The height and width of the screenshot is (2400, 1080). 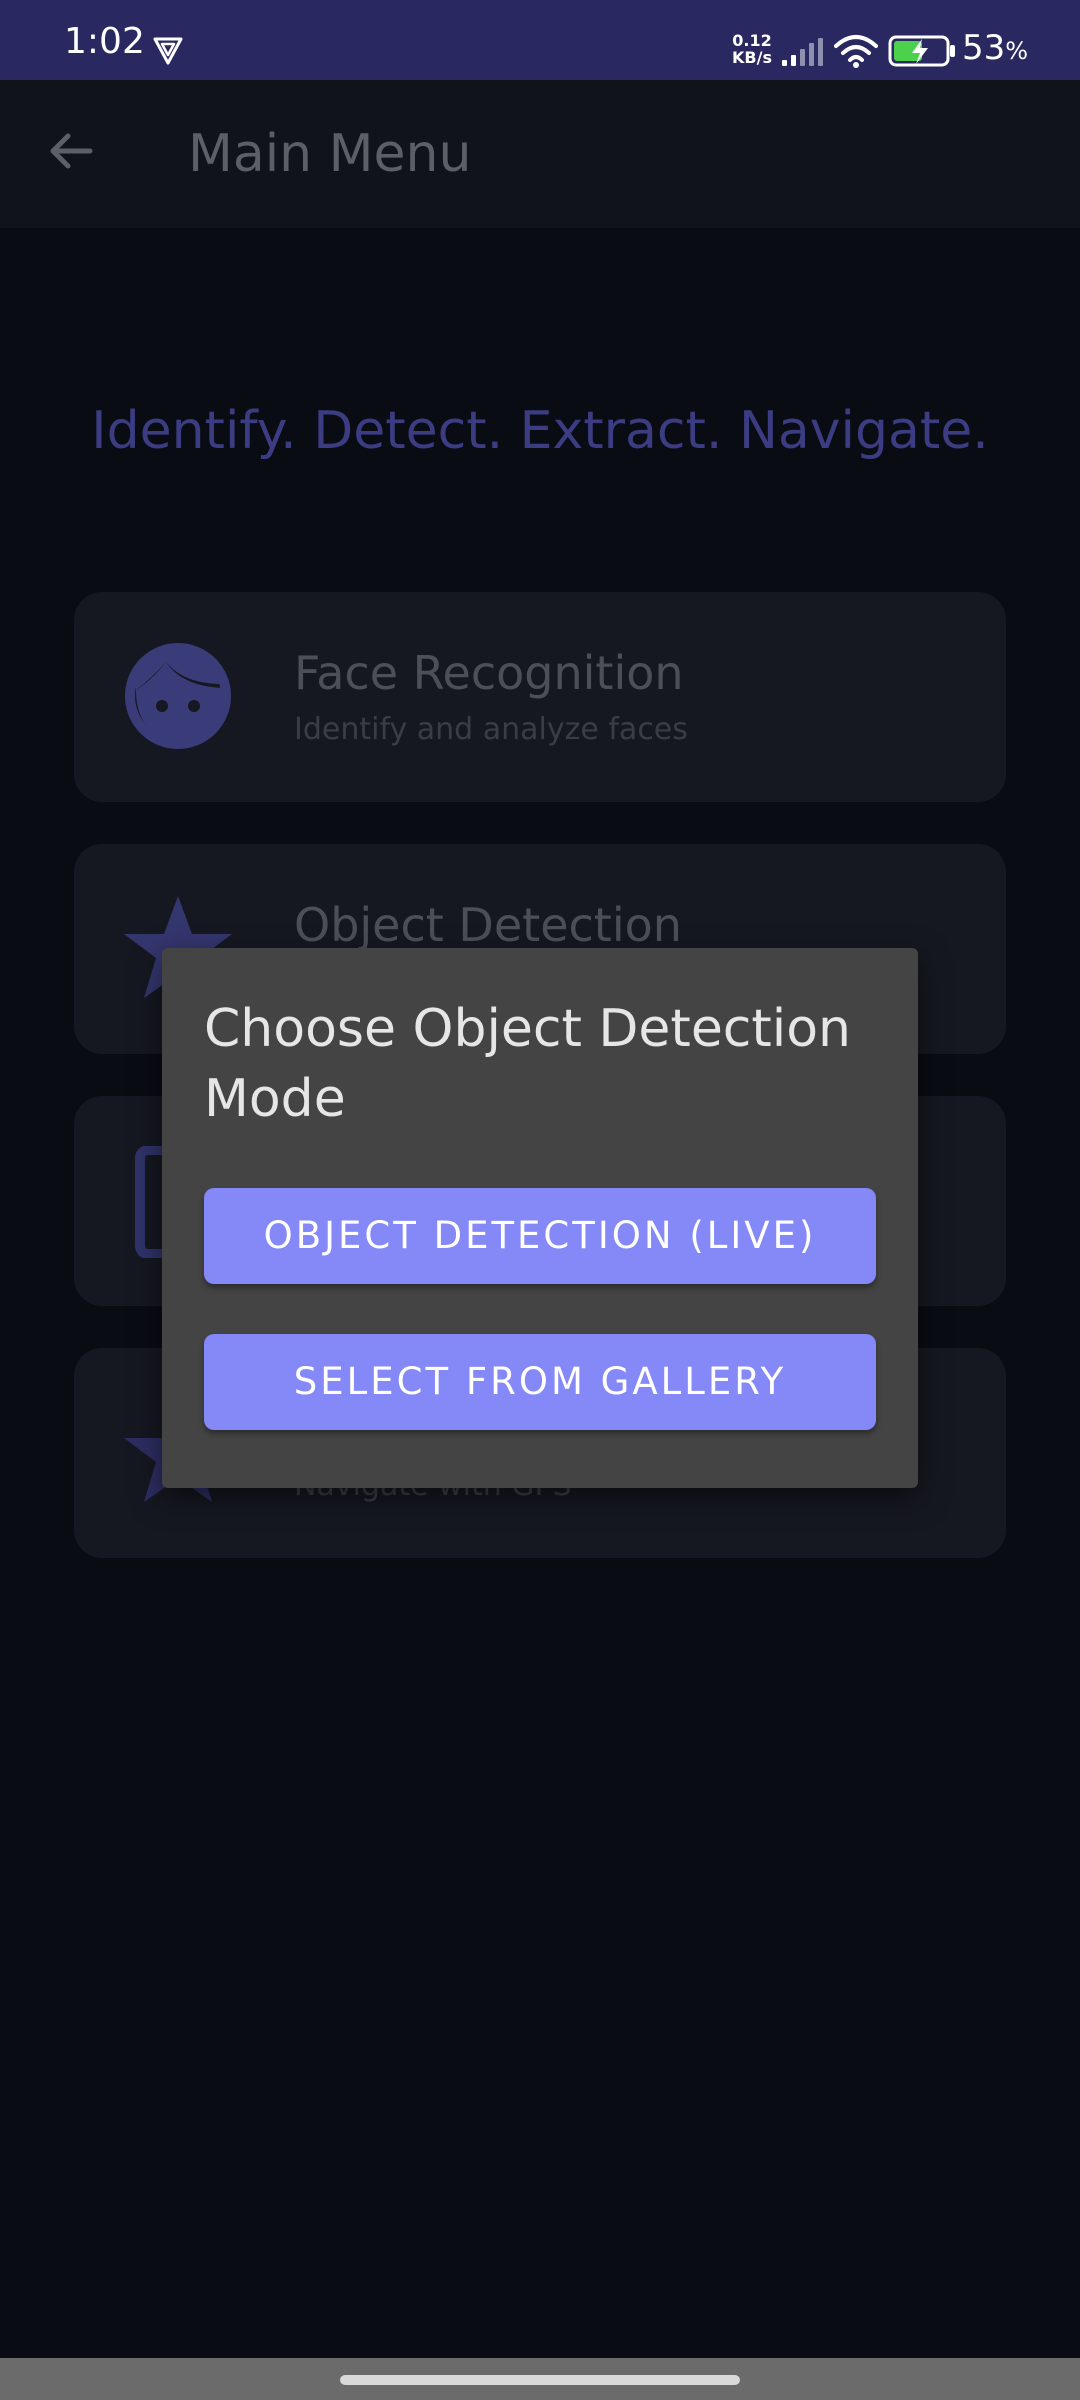 I want to click on home-handle, so click(x=540, y=2380).